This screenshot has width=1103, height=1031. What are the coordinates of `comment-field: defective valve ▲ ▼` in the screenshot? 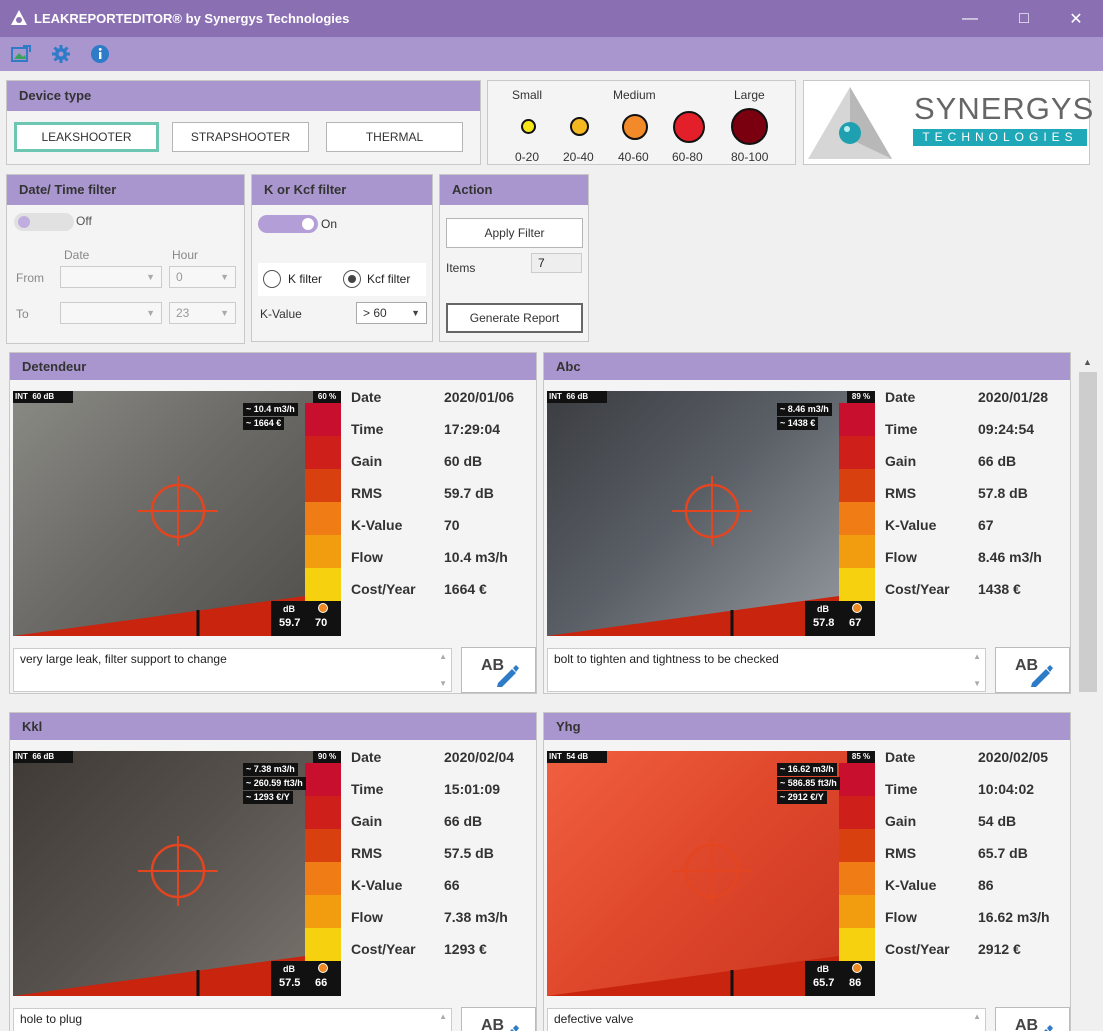 It's located at (766, 1019).